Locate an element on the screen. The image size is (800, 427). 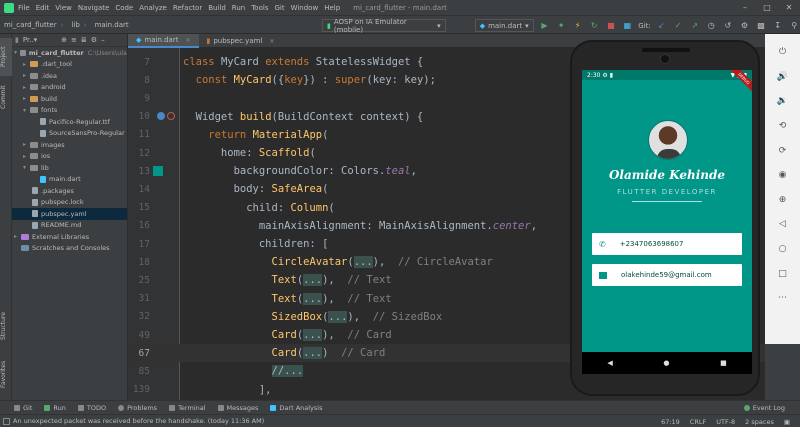
tree-item-idea: ▸ .idea is located at coordinates (69, 76).